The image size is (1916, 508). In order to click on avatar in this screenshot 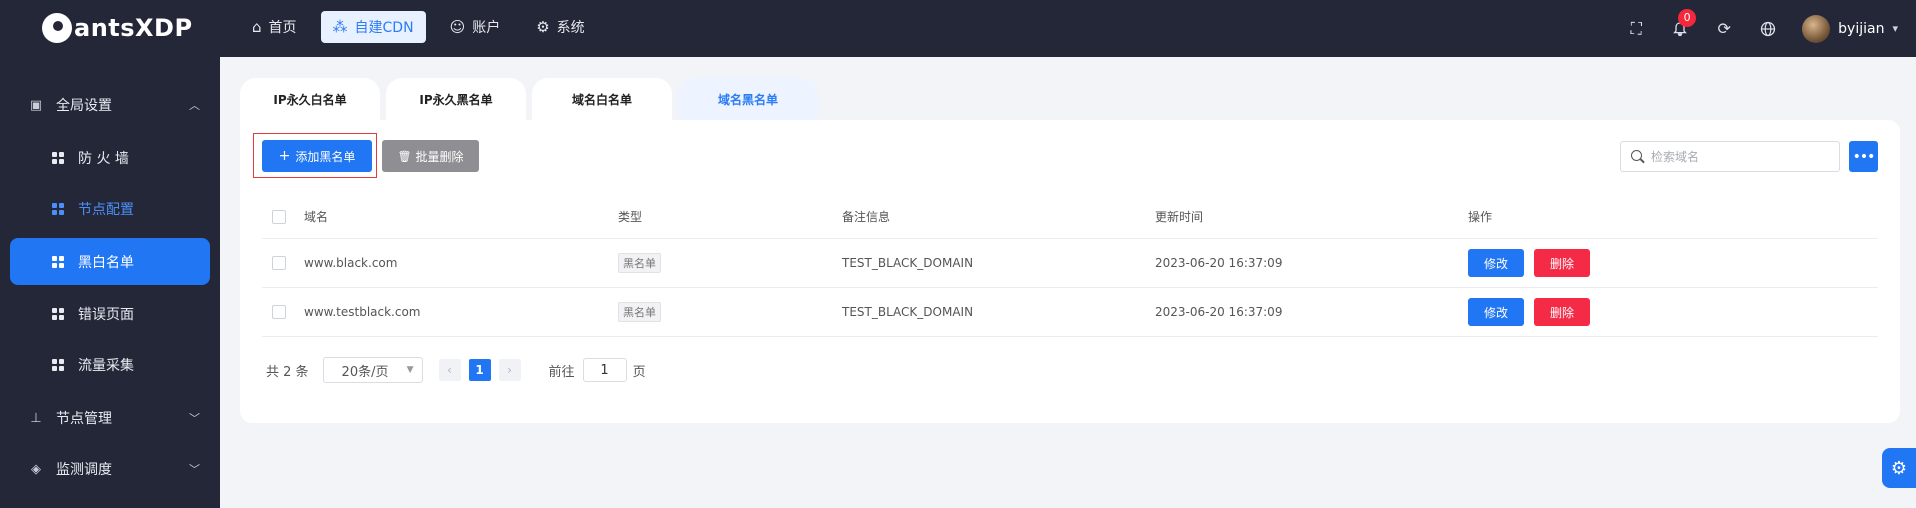, I will do `click(1816, 28)`.